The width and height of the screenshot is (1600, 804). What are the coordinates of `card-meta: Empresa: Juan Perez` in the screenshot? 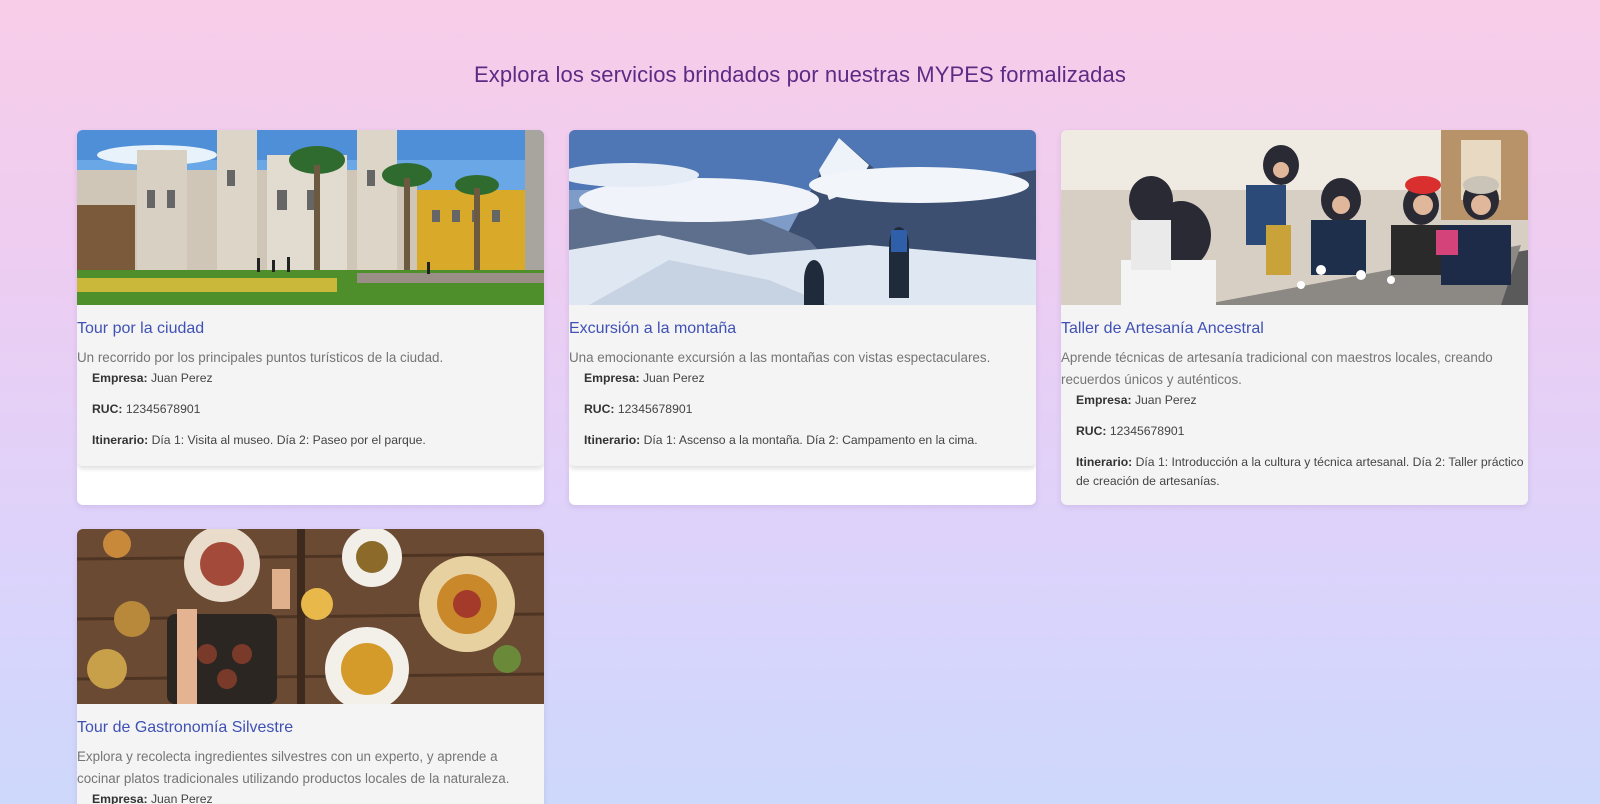 It's located at (310, 797).